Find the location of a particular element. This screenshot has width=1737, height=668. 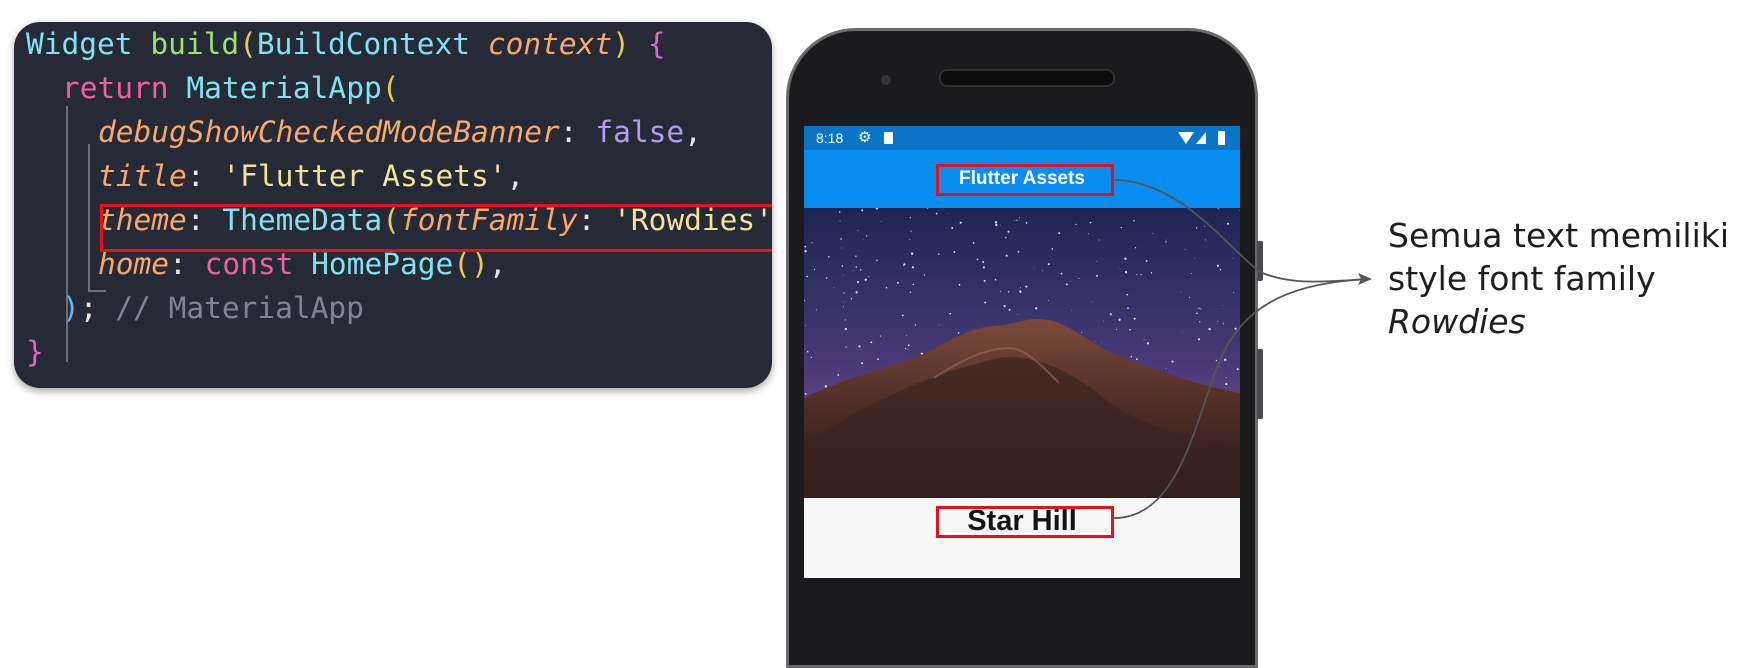

annotation-line: Semua text memiliki is located at coordinates (1559, 235).